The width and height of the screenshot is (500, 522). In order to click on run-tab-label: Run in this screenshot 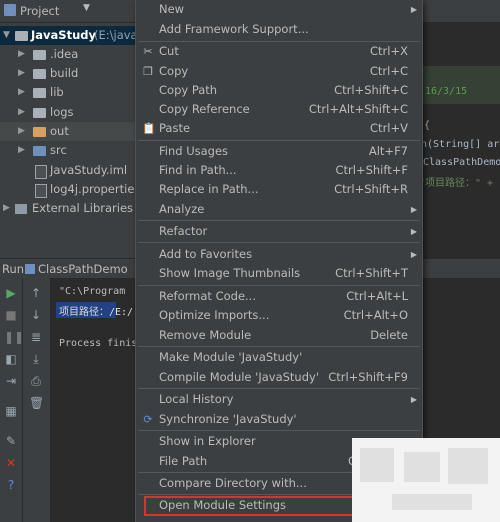, I will do `click(13, 269)`.